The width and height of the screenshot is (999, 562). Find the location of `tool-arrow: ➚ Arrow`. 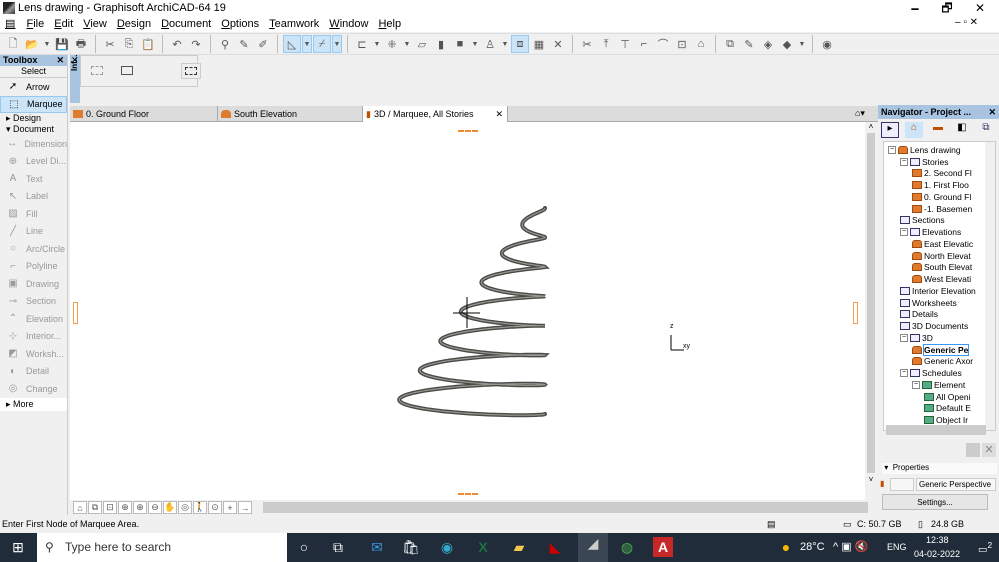

tool-arrow: ➚ Arrow is located at coordinates (33, 87).